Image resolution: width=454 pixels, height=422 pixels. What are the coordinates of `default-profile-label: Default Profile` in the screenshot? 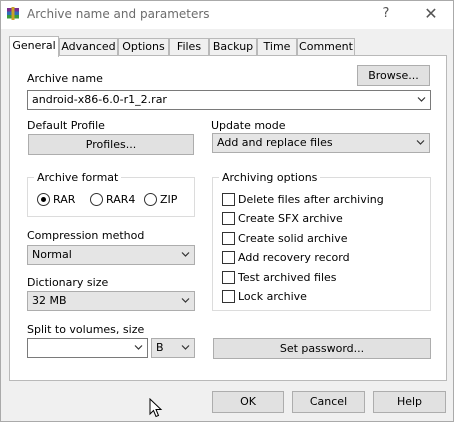 It's located at (66, 125).